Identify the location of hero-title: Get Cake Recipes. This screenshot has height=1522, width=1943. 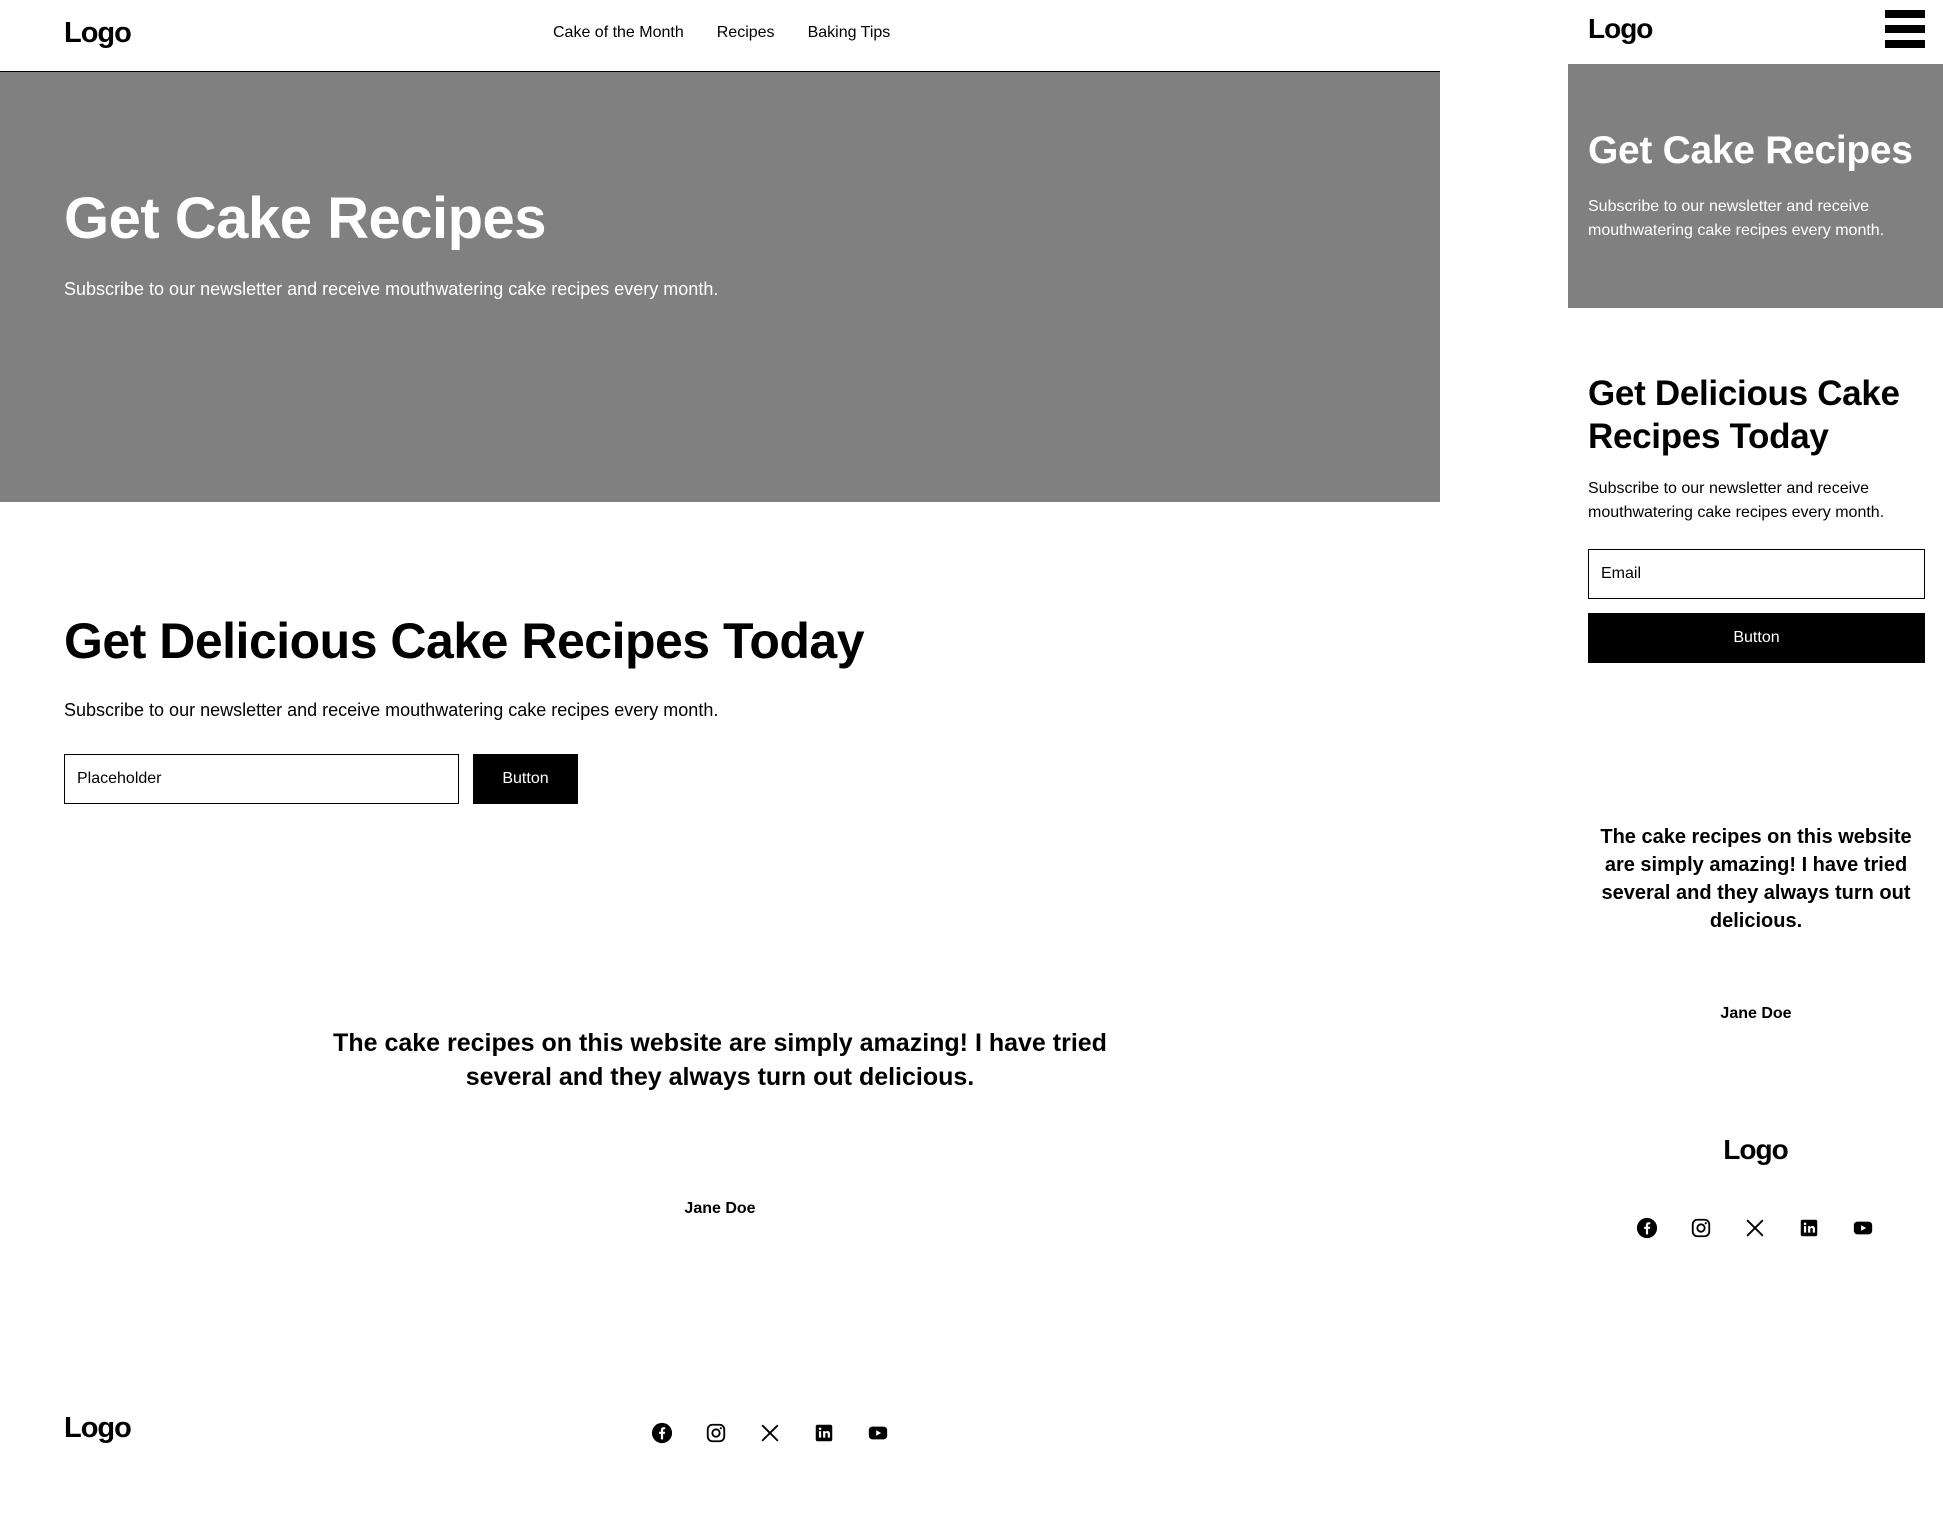
(305, 218).